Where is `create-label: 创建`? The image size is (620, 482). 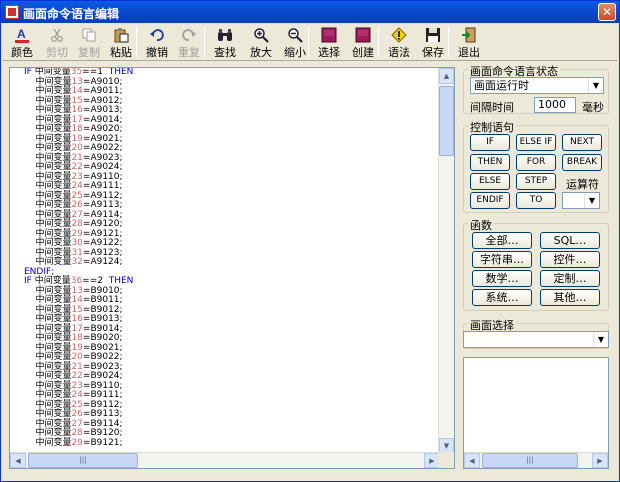 create-label: 创建 is located at coordinates (363, 52).